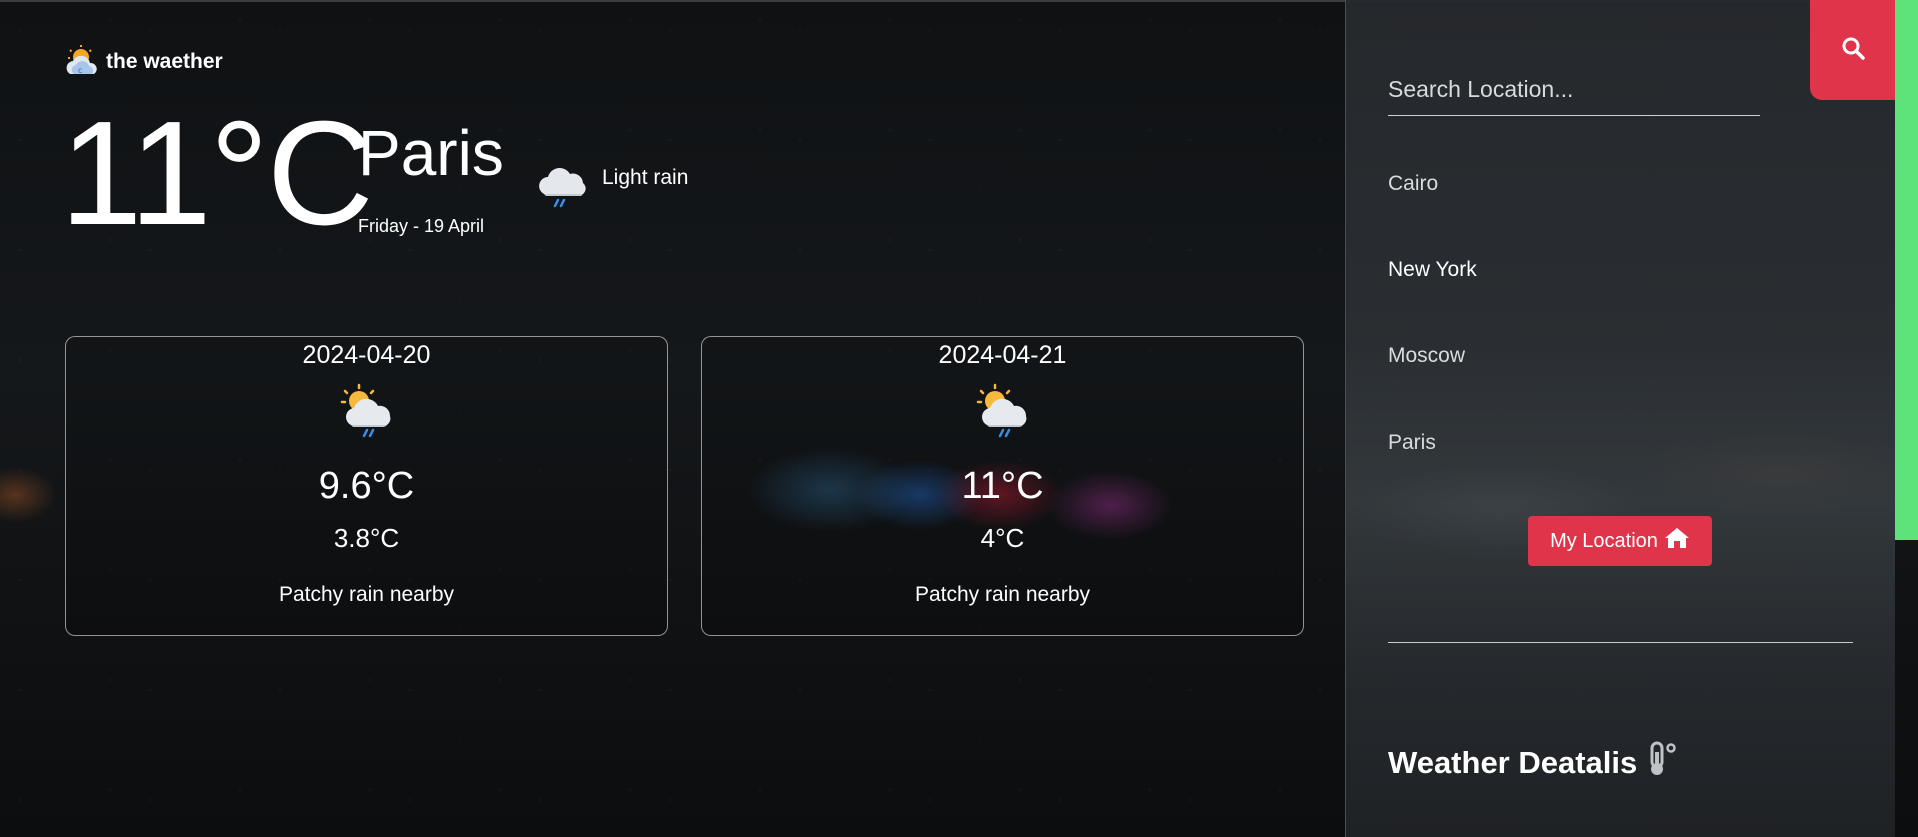  What do you see at coordinates (1662, 763) in the screenshot?
I see `thermometer-icon` at bounding box center [1662, 763].